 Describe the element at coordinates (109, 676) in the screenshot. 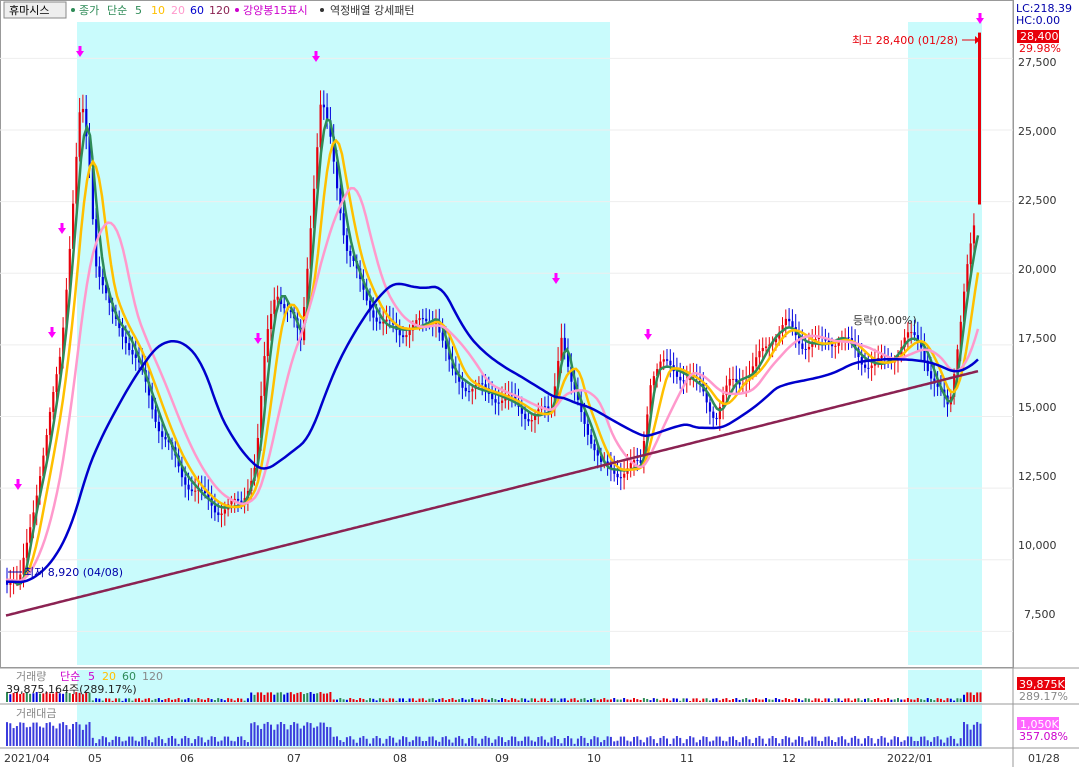

I see `volume-period-20: 20` at that location.